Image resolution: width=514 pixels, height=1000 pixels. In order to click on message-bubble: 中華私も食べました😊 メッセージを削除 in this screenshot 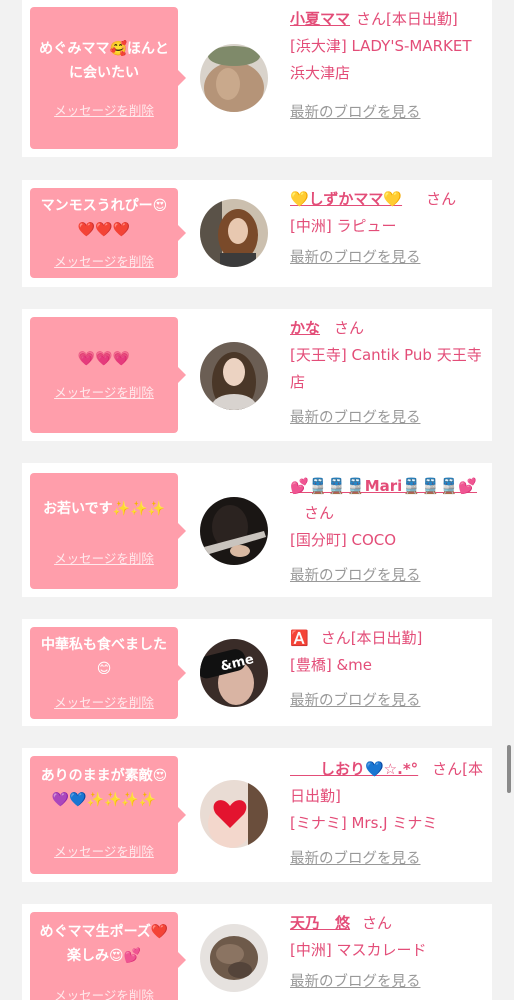, I will do `click(108, 673)`.